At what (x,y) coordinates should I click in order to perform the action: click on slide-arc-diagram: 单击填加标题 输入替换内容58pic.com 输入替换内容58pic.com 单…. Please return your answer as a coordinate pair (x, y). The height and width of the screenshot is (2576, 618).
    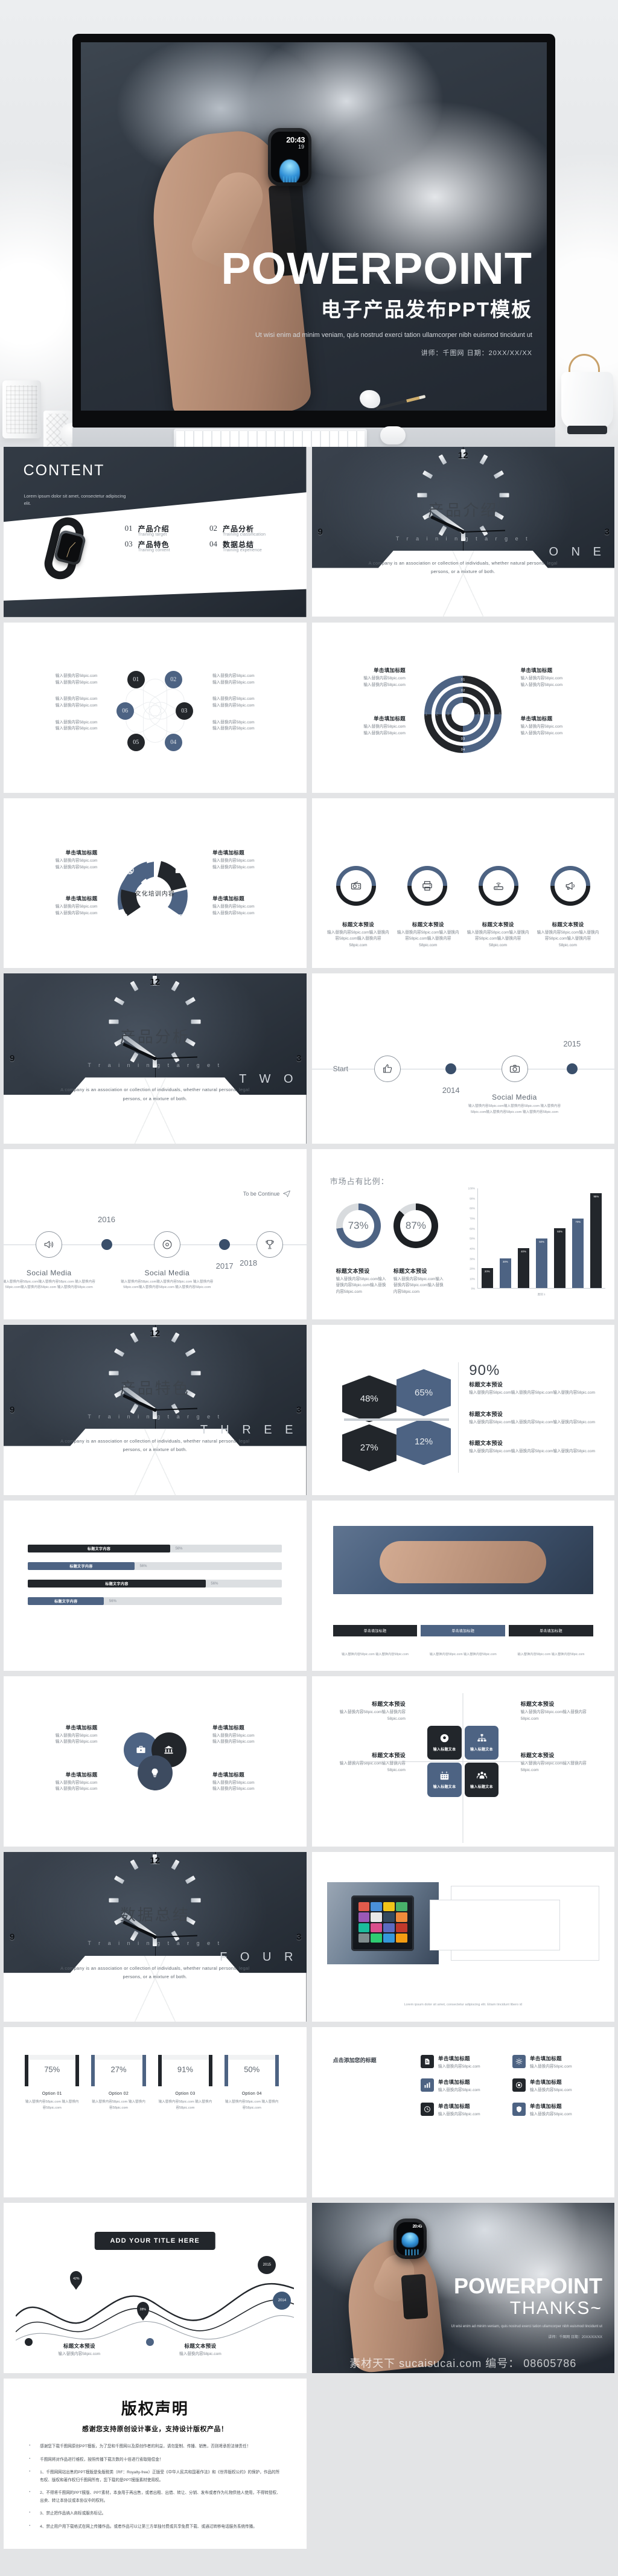
    Looking at the image, I should click on (156, 883).